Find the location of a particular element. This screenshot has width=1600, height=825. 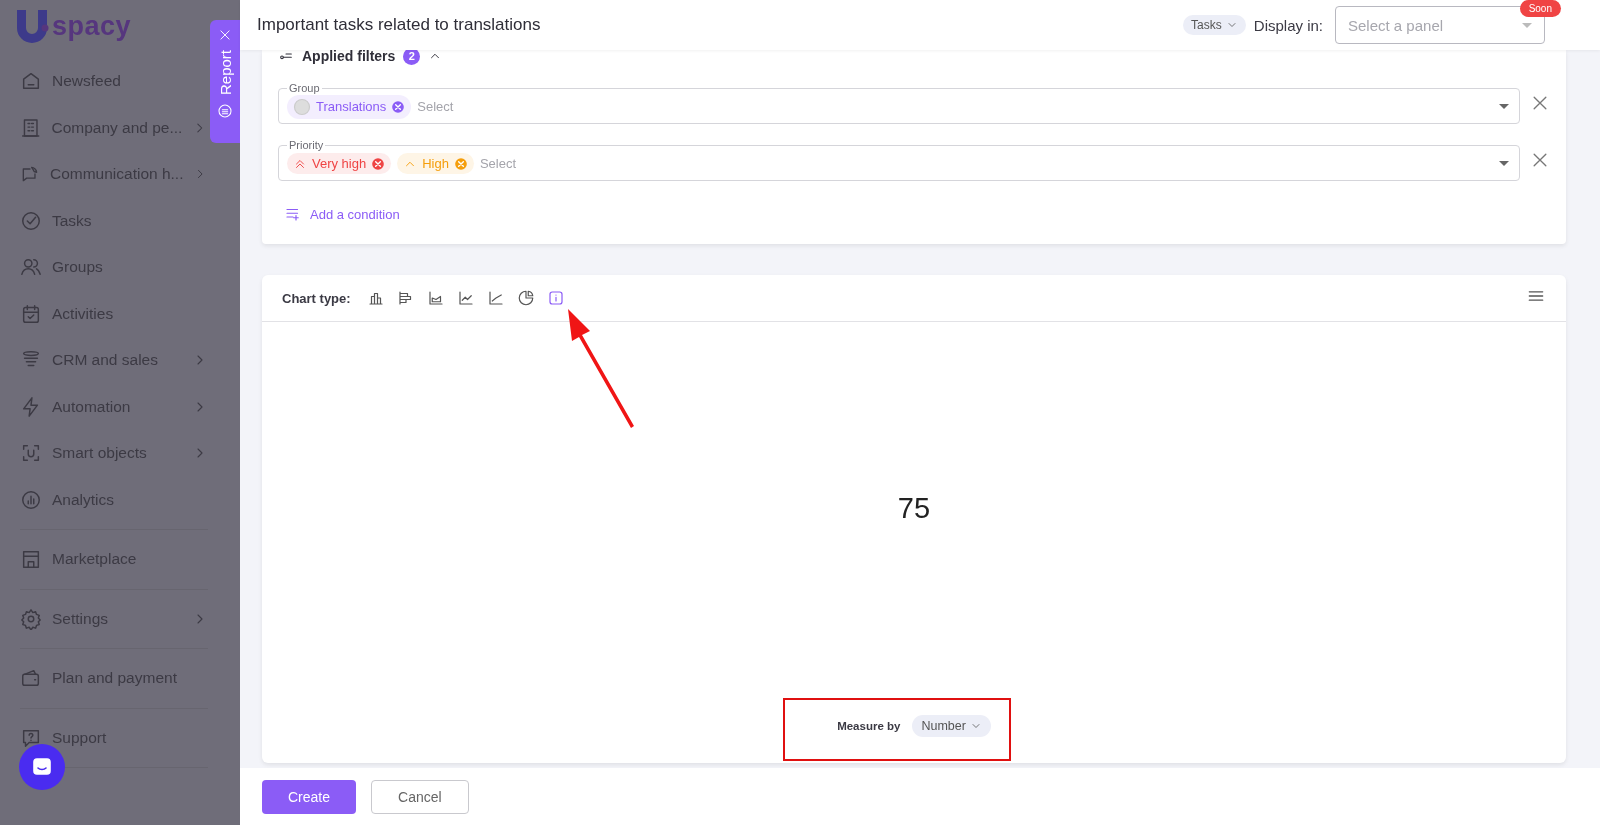

create-button: Create is located at coordinates (309, 796).